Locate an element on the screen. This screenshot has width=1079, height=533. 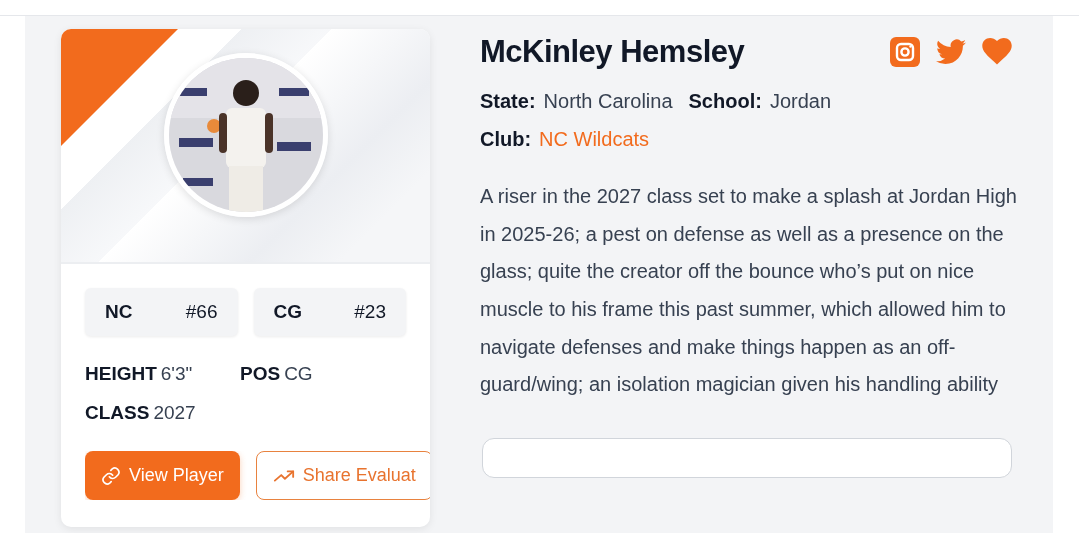
instagram-icon is located at coordinates (905, 51).